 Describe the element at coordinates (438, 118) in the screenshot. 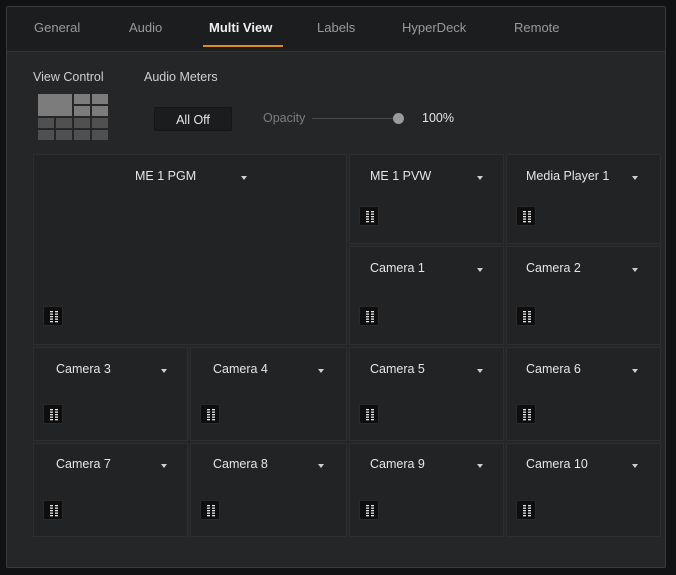

I see `opacity-value: 100%` at that location.